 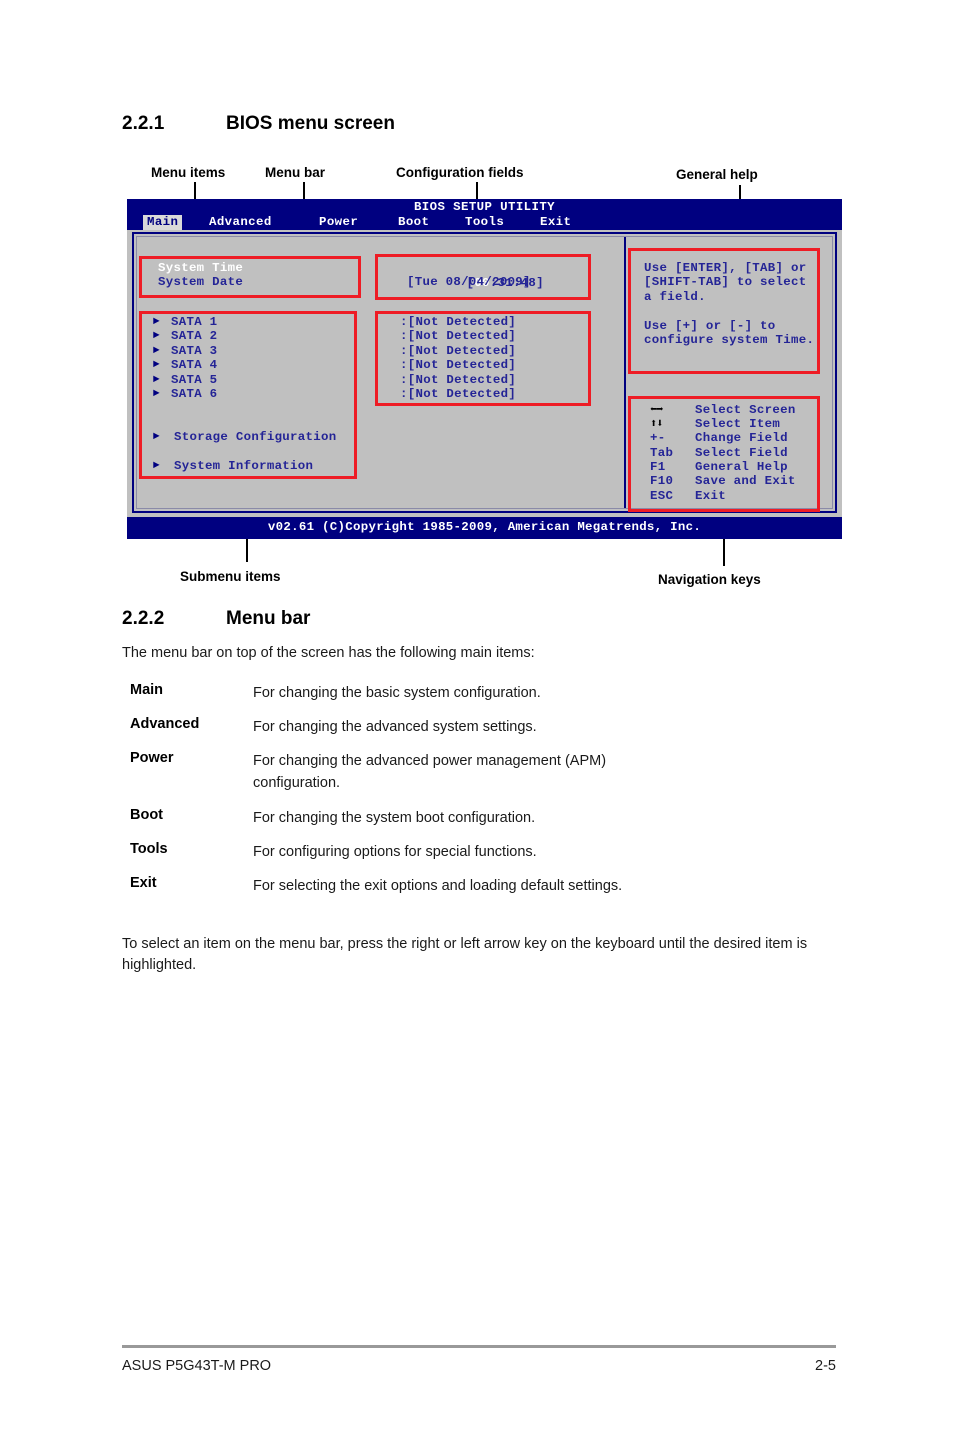 I want to click on submenu-sata-1: SATA 1, so click(x=194, y=322).